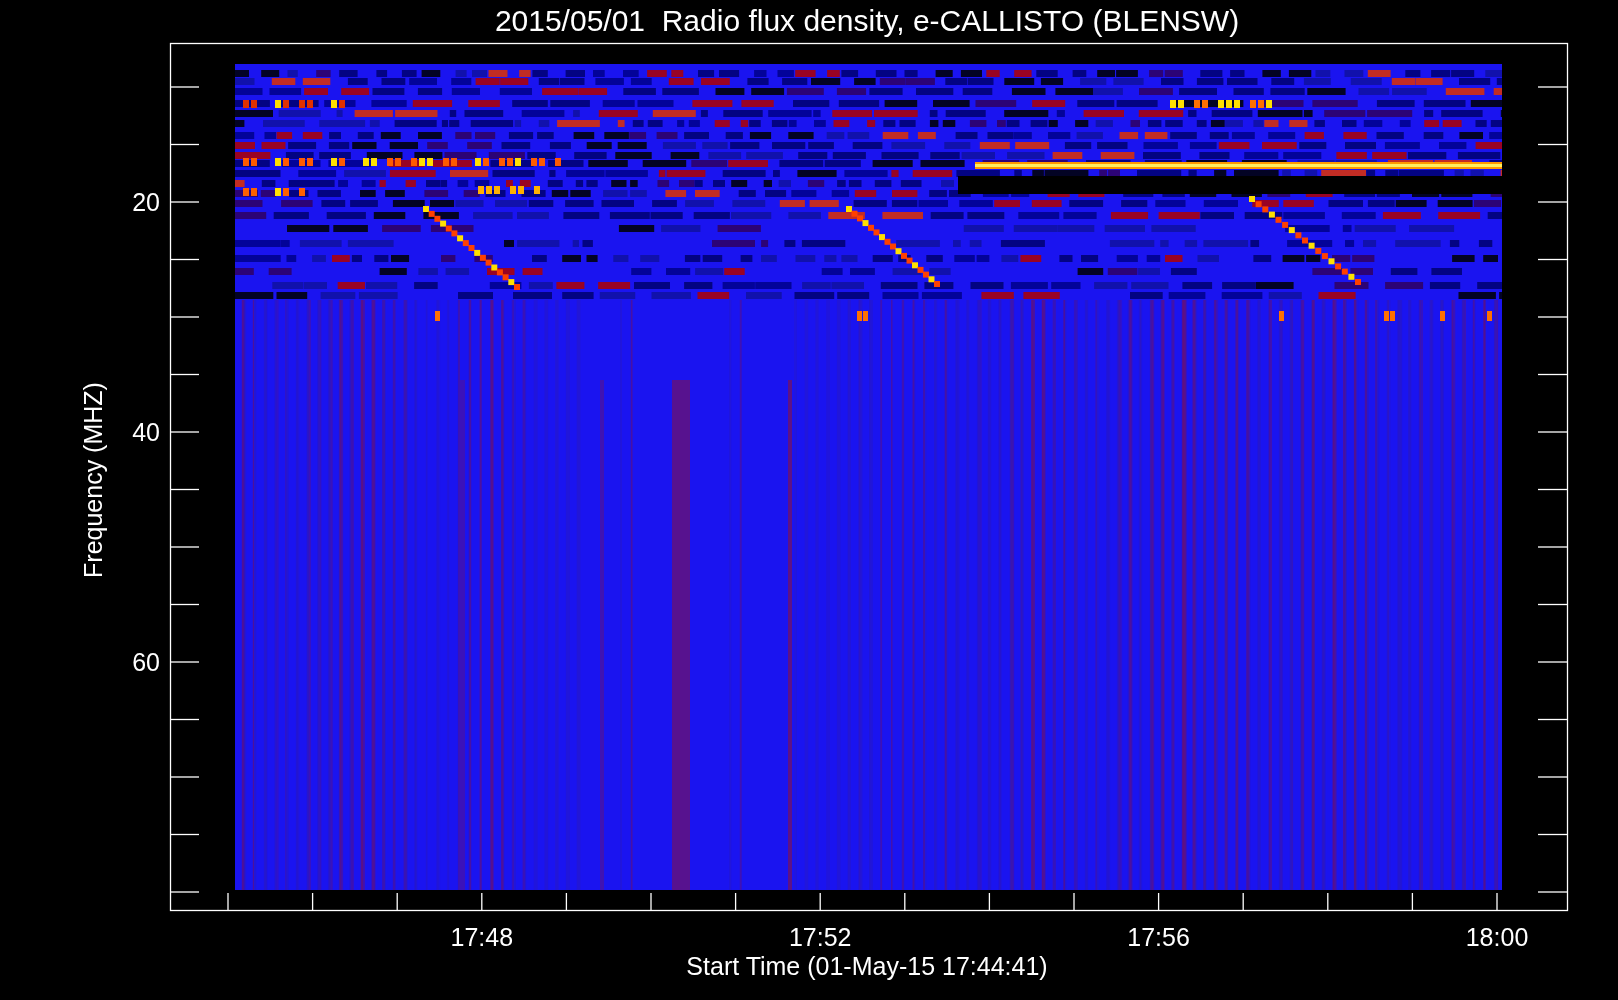 The image size is (1618, 1000). Describe the element at coordinates (146, 432) in the screenshot. I see `y-tick-label: 40` at that location.